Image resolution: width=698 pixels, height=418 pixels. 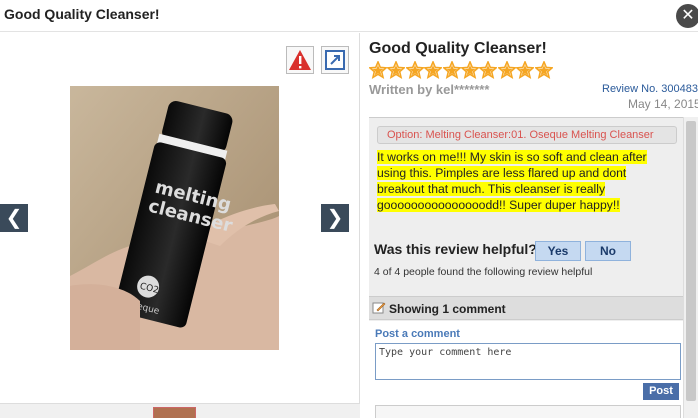 I want to click on report-button, so click(x=300, y=60).